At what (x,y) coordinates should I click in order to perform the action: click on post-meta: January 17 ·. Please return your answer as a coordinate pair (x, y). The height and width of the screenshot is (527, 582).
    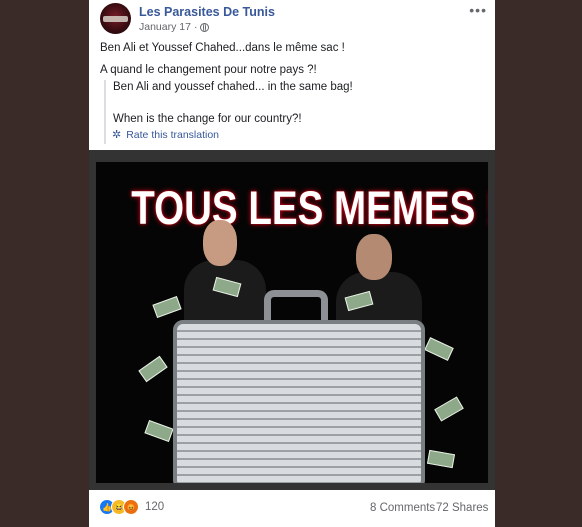
    Looking at the image, I should click on (174, 27).